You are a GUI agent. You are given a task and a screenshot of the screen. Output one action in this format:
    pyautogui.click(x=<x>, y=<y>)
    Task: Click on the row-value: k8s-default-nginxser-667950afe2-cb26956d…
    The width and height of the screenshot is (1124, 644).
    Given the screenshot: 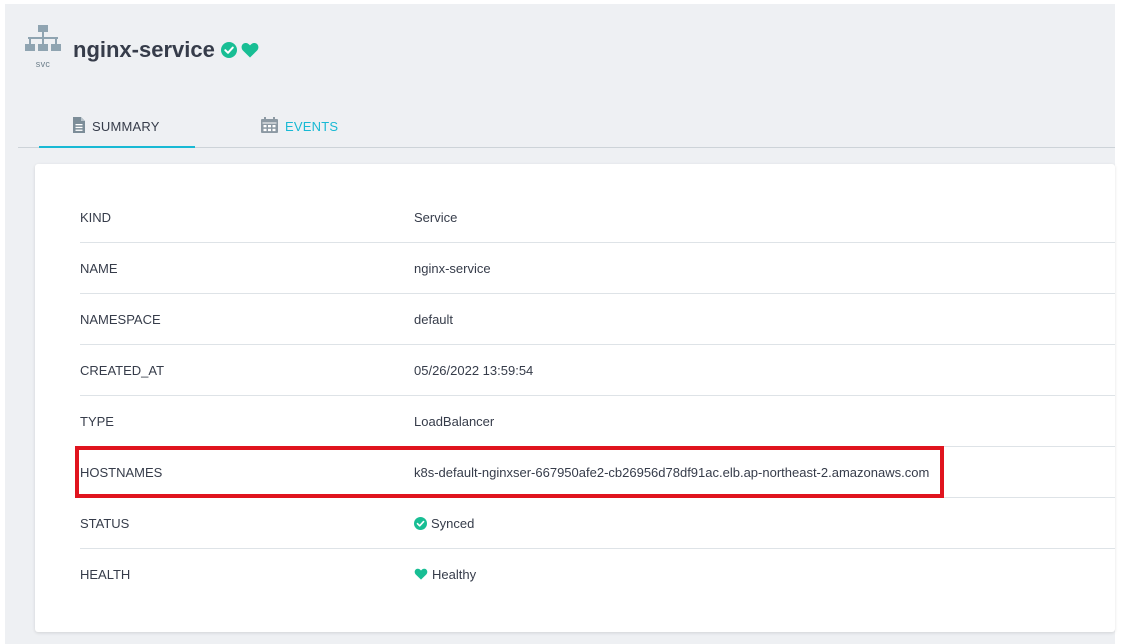 What is the action you would take?
    pyautogui.click(x=672, y=472)
    